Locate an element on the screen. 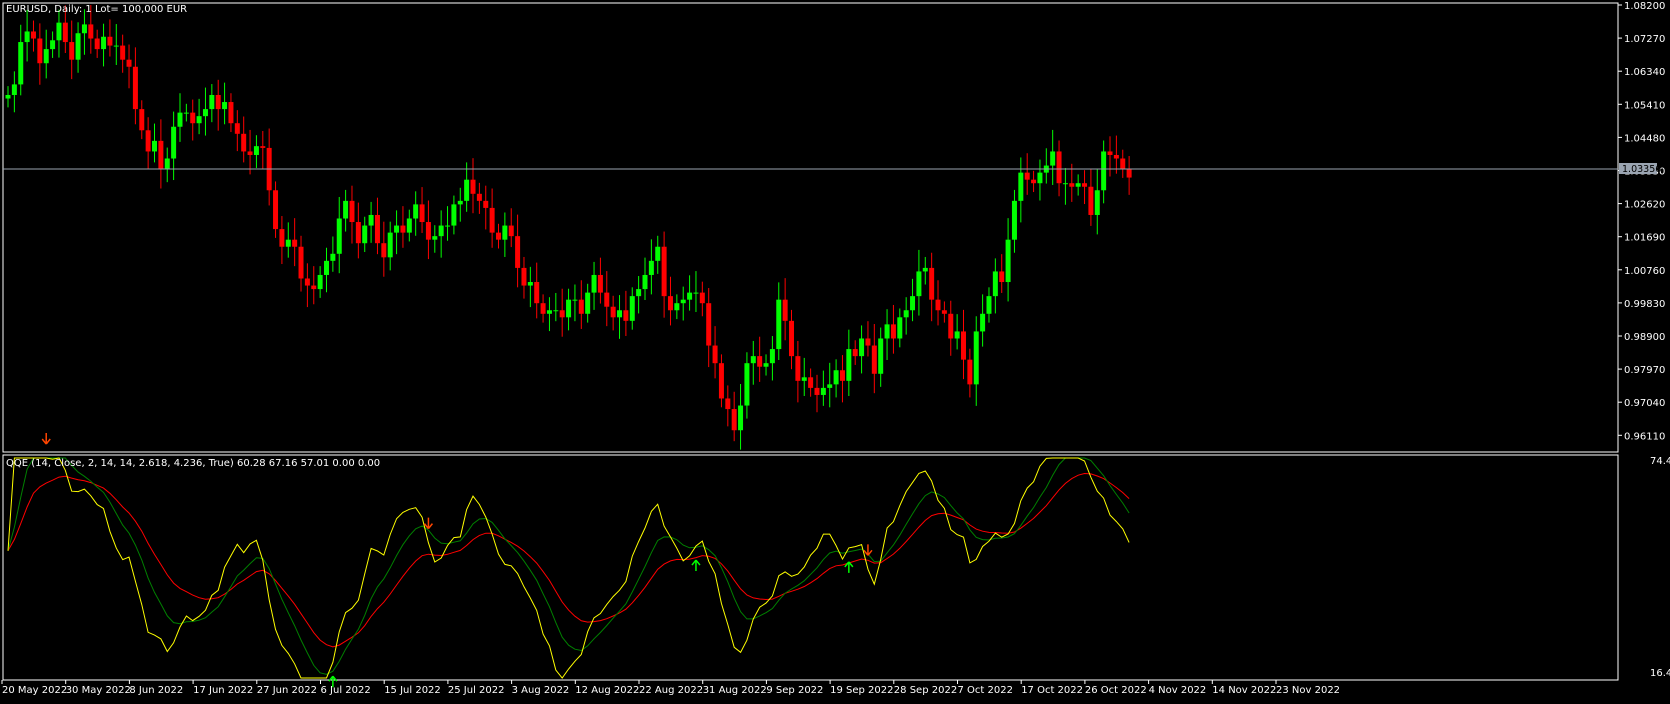 The width and height of the screenshot is (1670, 704). current-price-label: 1.03356 is located at coordinates (1641, 169).